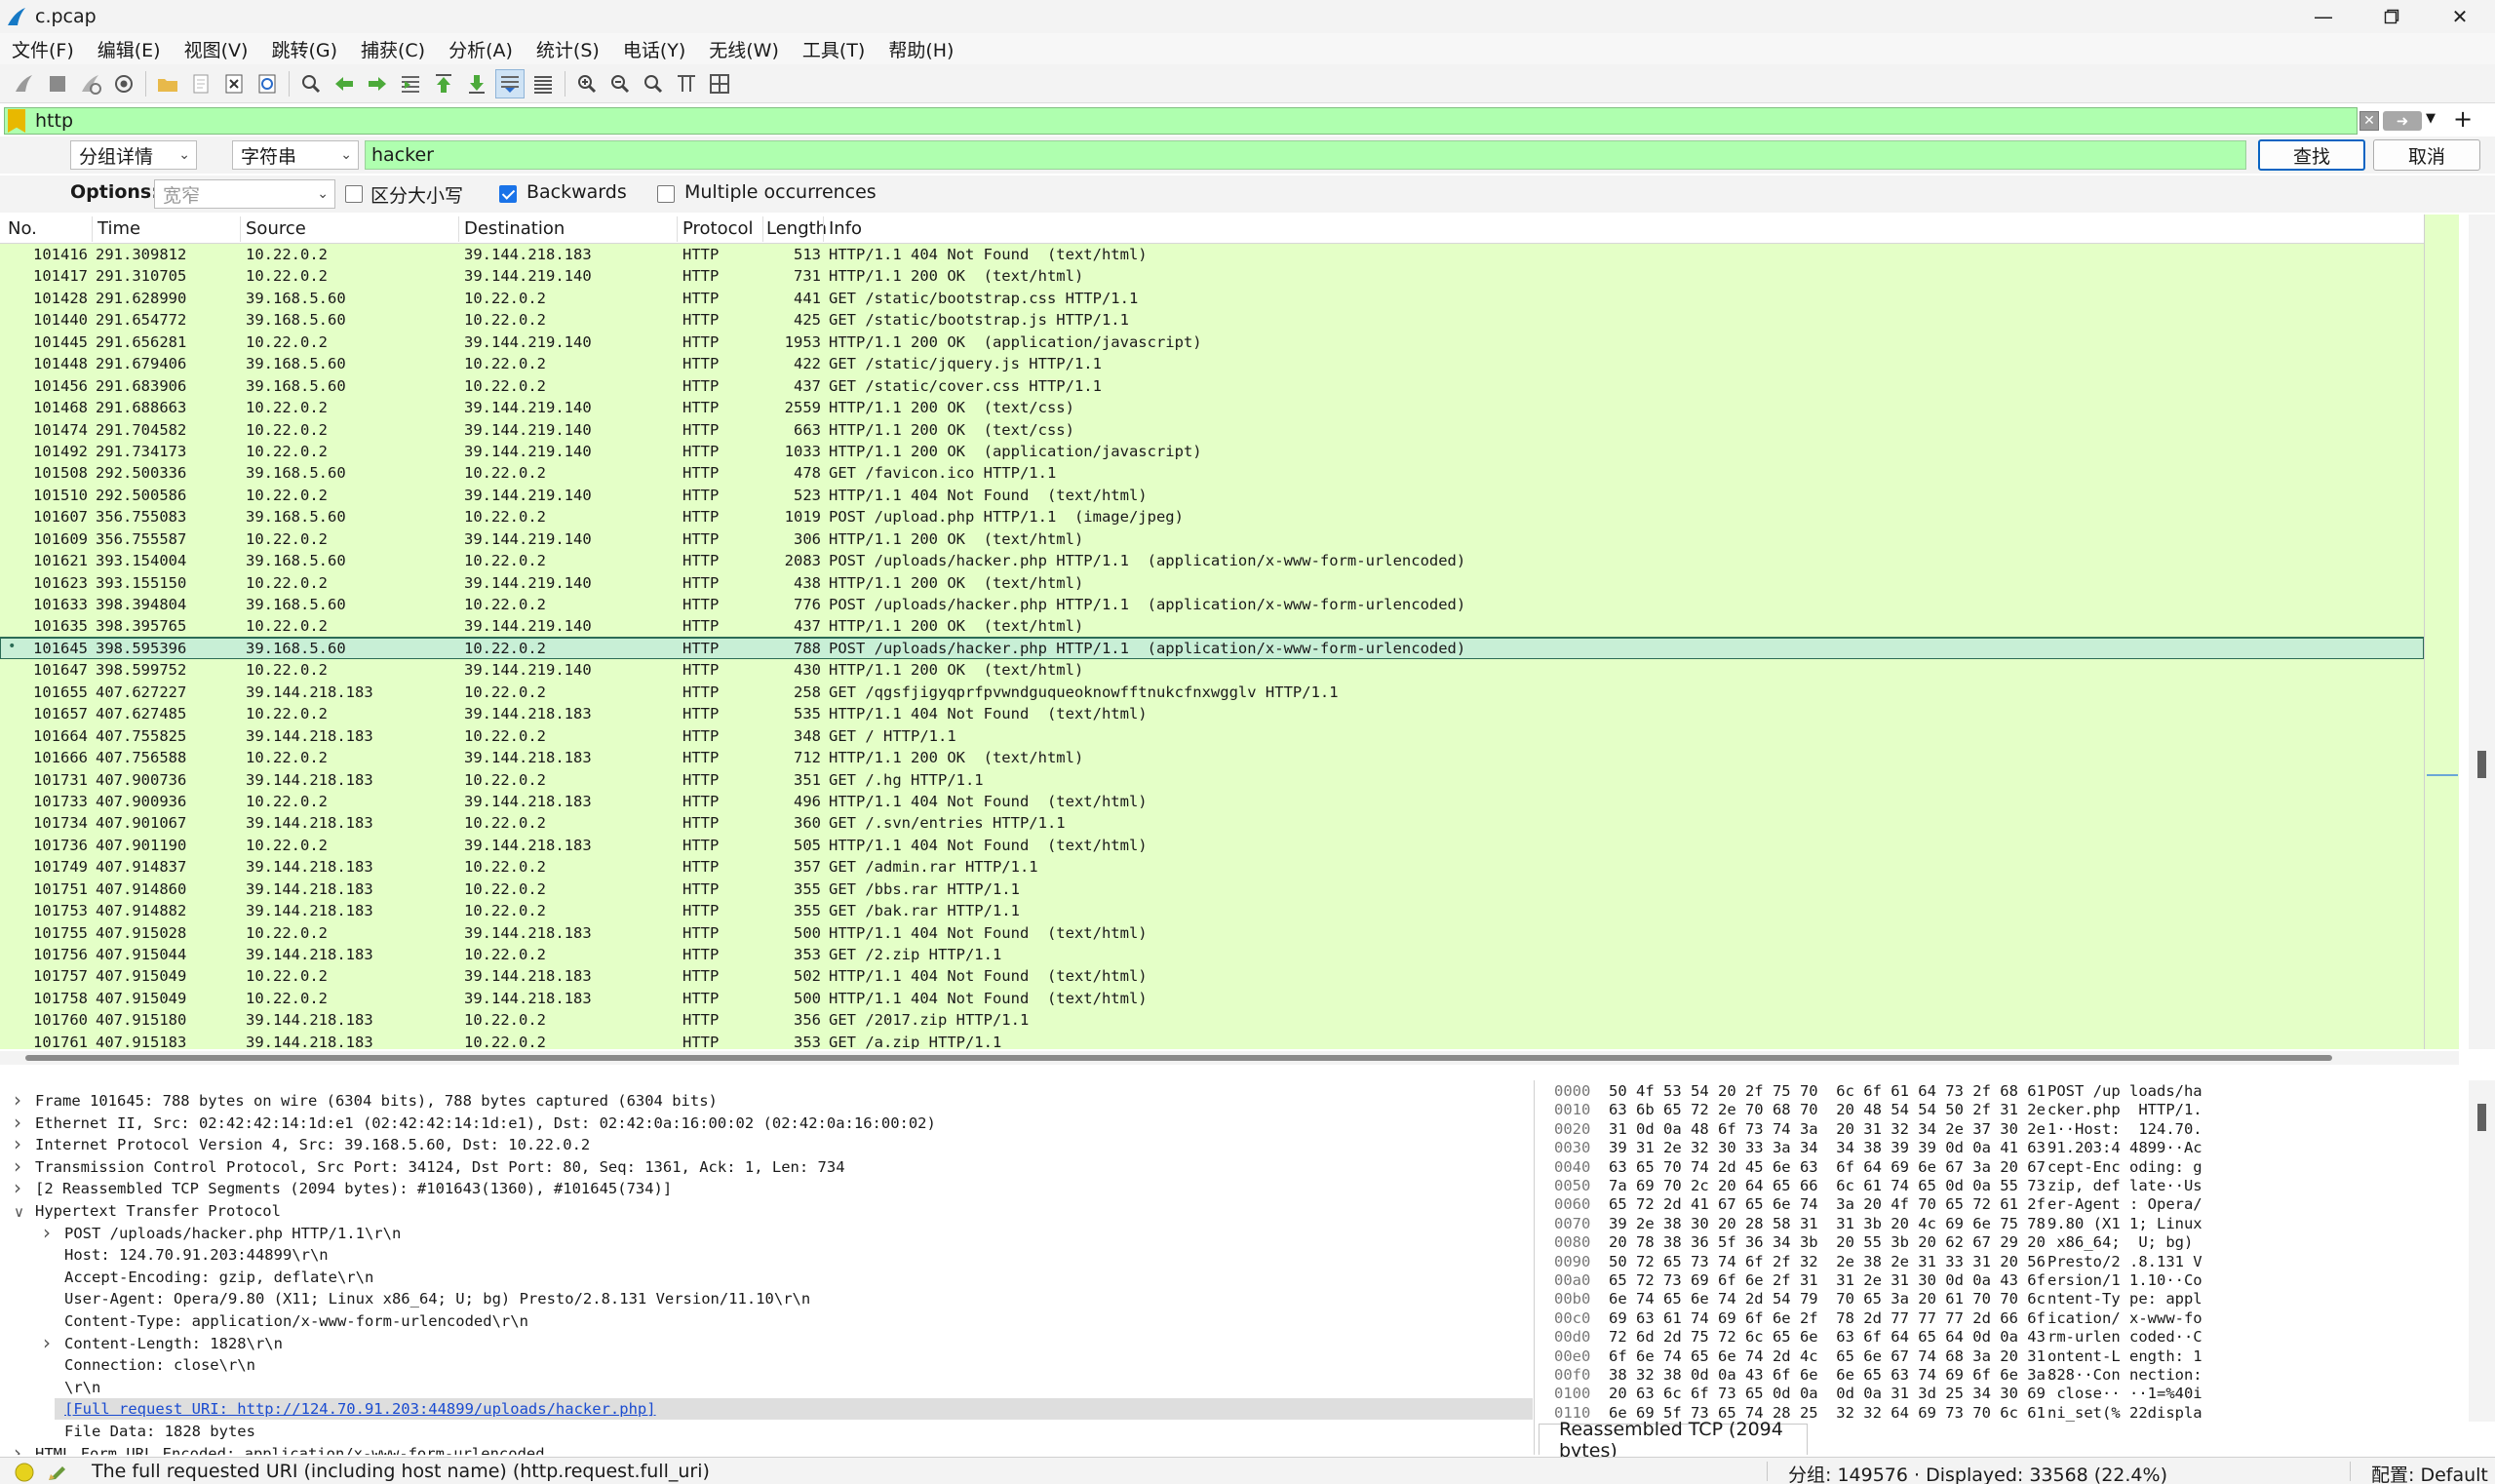  I want to click on restart-capture-icon, so click(90, 83).